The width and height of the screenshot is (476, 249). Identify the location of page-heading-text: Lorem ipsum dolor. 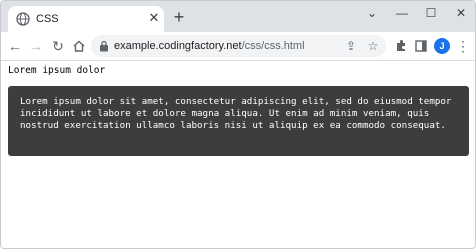
(57, 70).